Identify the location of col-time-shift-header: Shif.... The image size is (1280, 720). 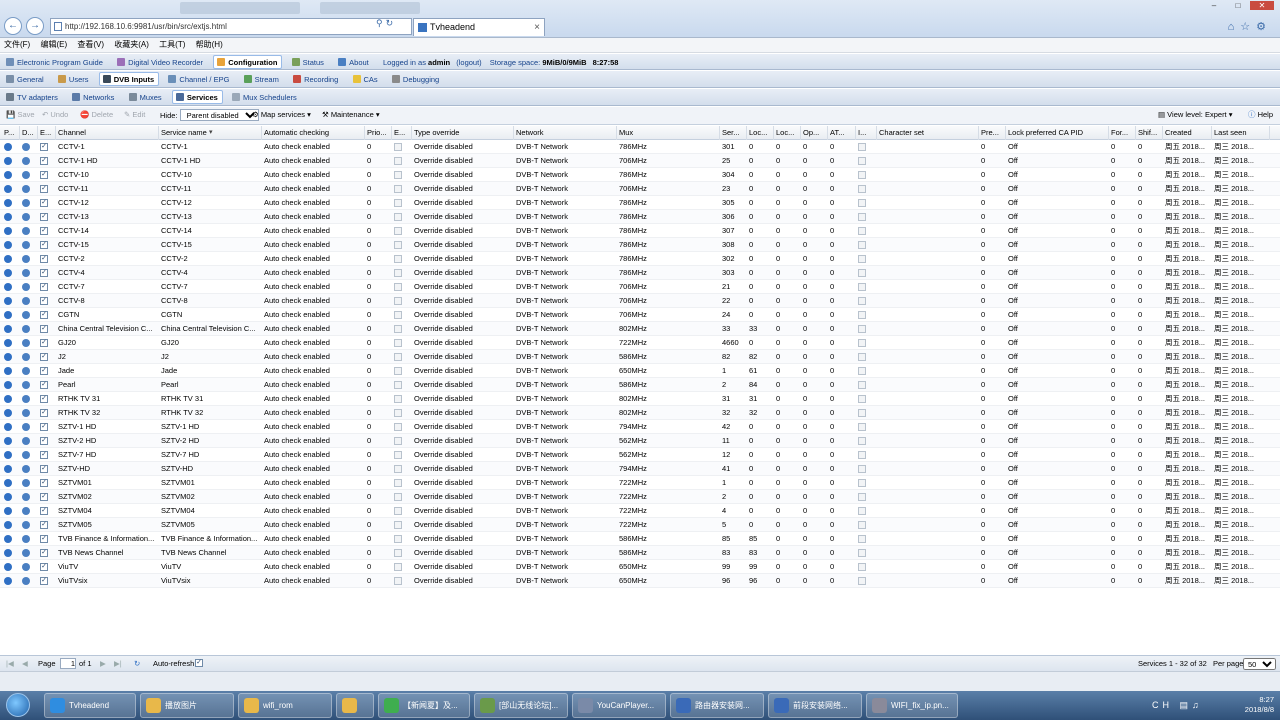
(1149, 133).